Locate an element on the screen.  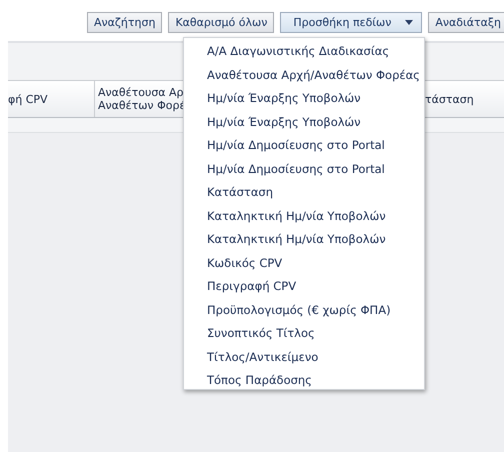
menu-item: Α/Α Διαγωνιστικής Διαδικασίας is located at coordinates (304, 52).